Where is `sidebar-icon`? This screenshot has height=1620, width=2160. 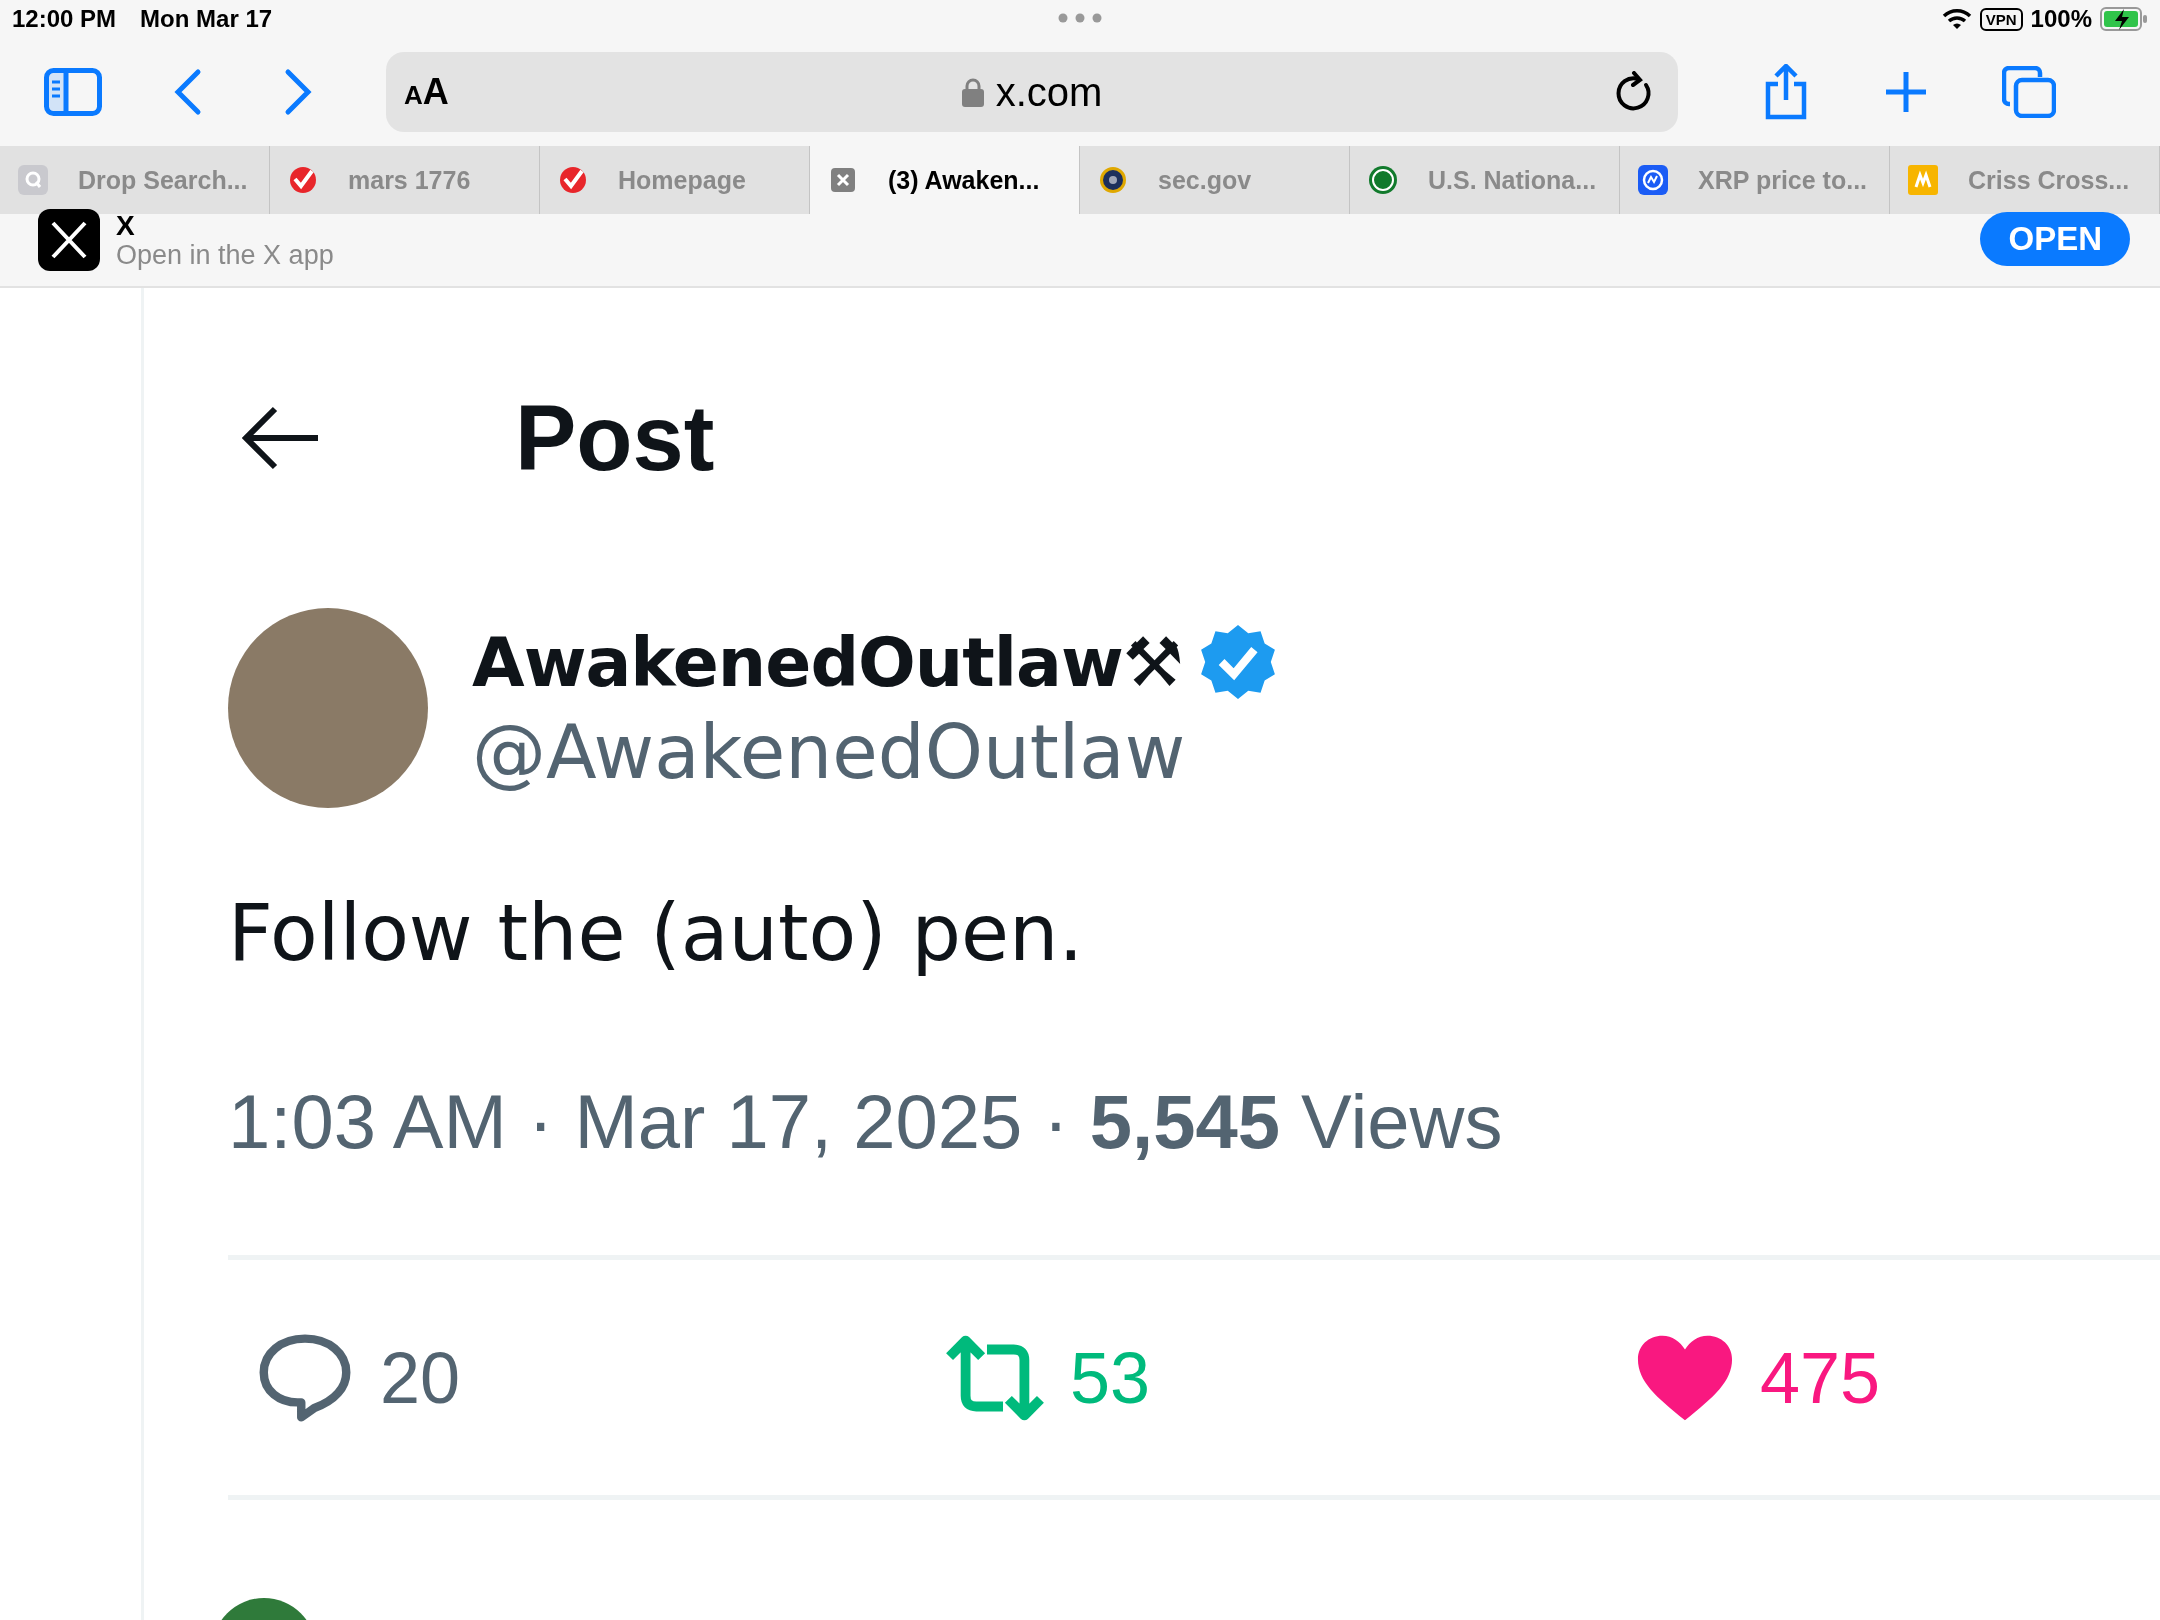 sidebar-icon is located at coordinates (73, 92).